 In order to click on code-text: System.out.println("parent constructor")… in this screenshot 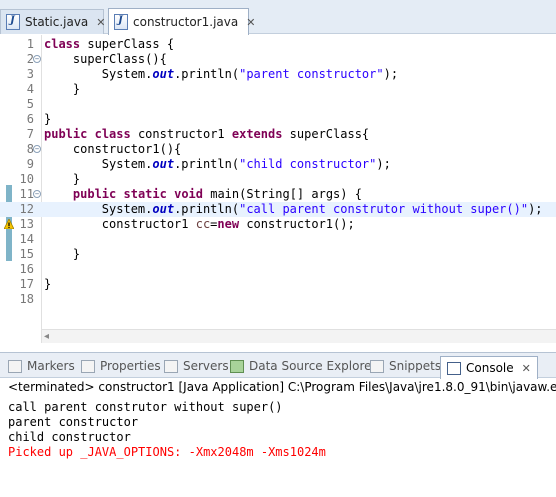, I will do `click(221, 74)`.